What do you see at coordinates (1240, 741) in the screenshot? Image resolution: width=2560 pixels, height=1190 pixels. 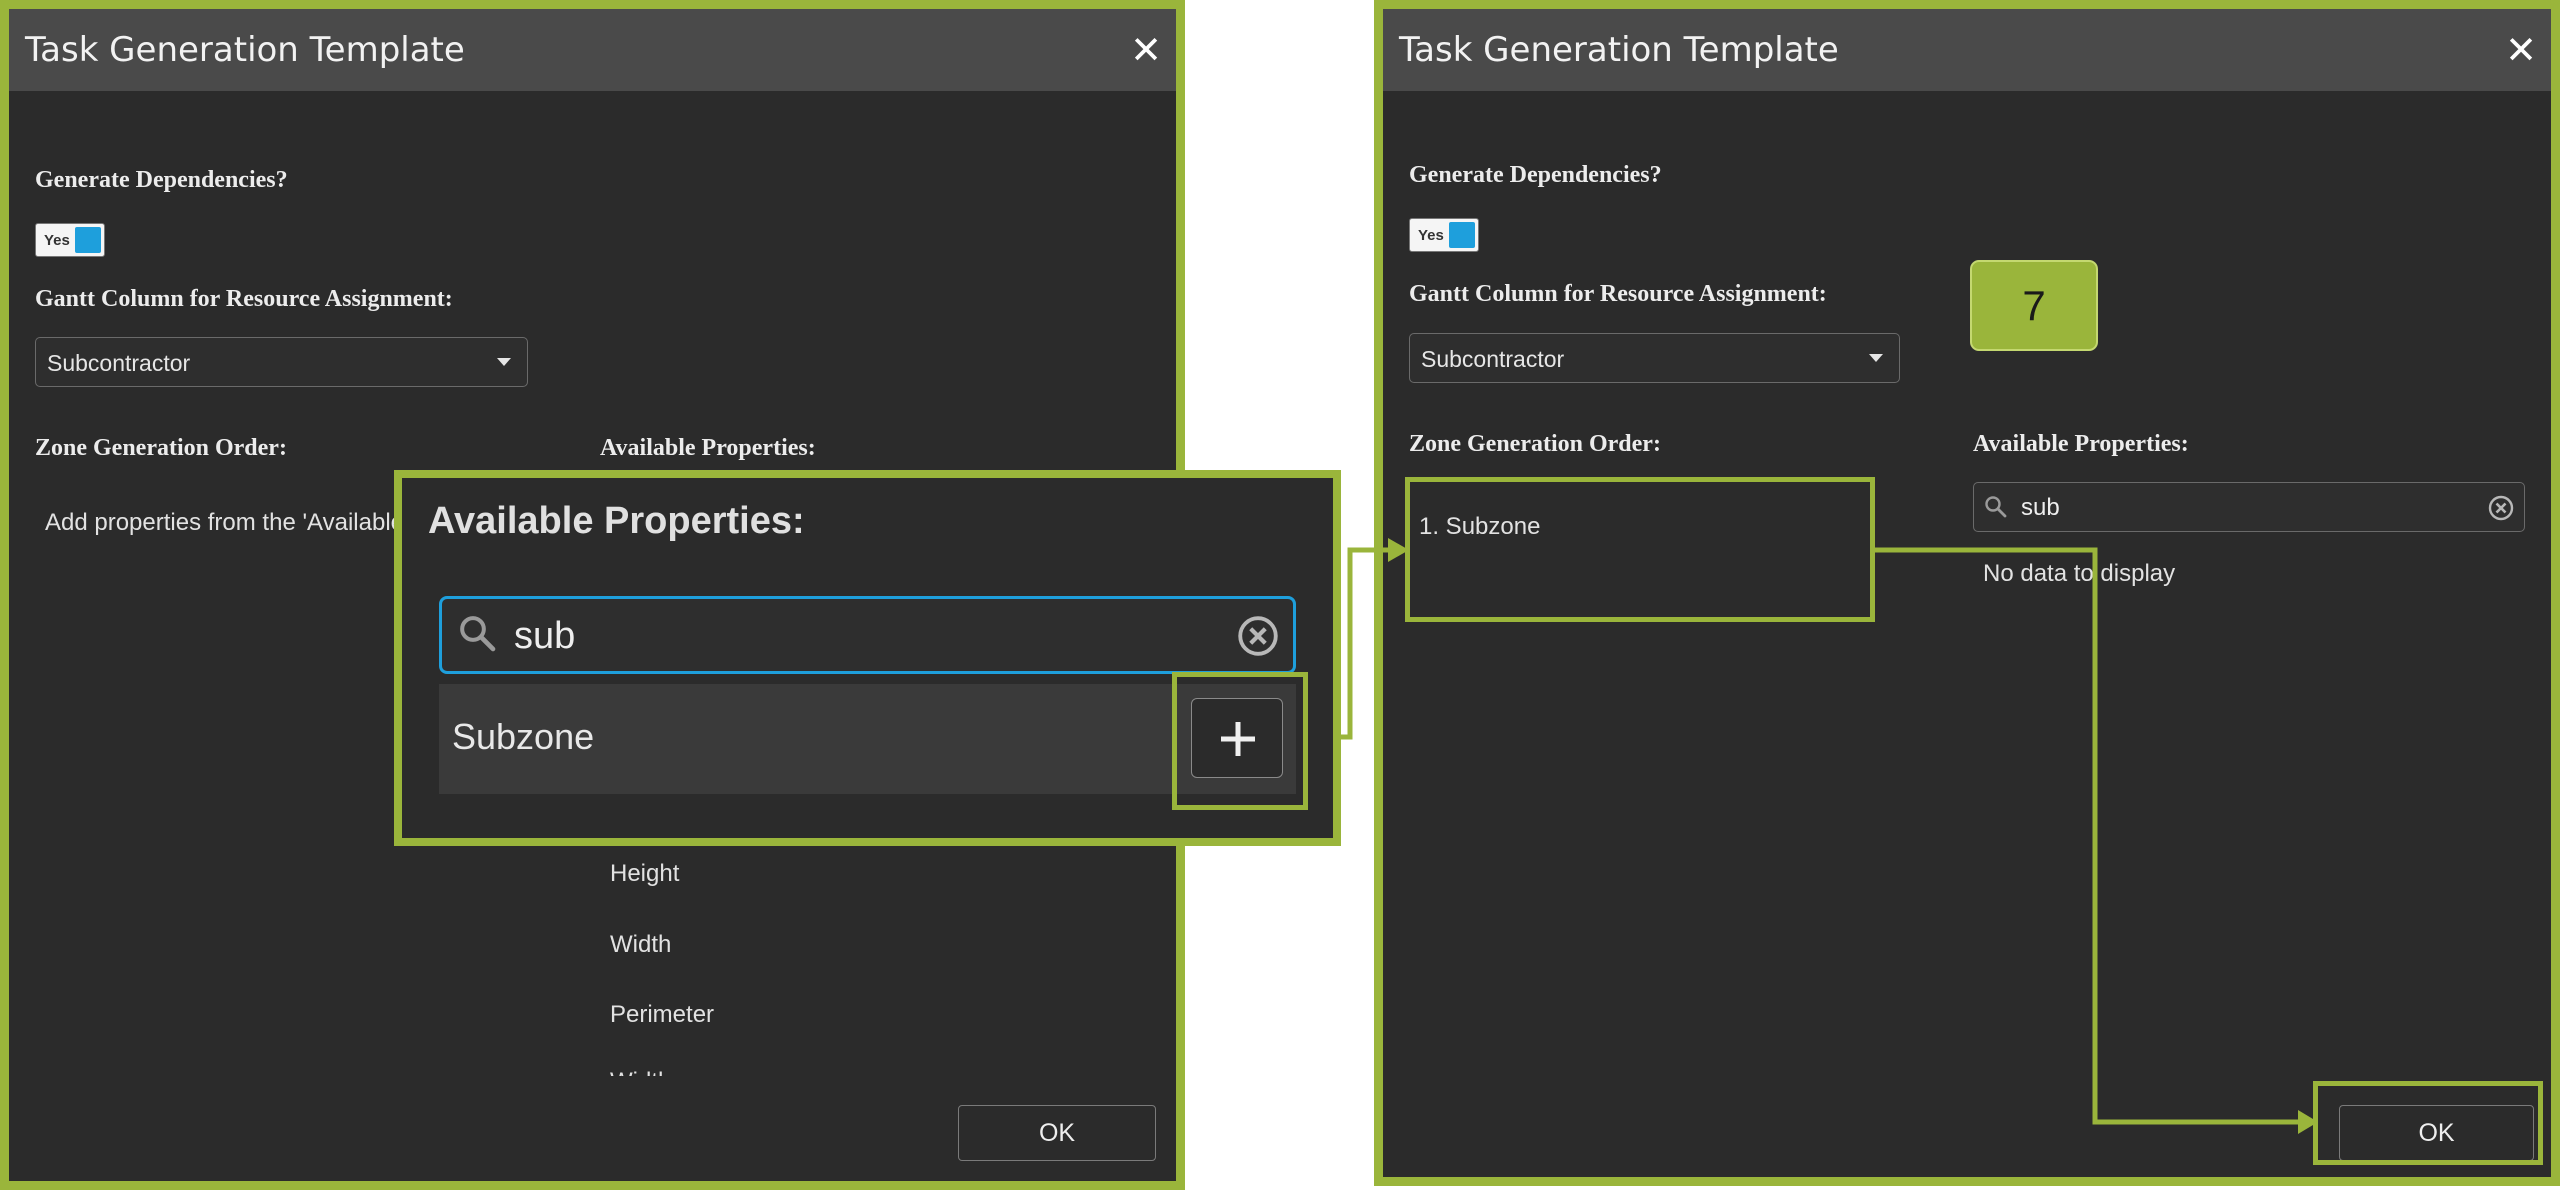 I see `add-button-highlight` at bounding box center [1240, 741].